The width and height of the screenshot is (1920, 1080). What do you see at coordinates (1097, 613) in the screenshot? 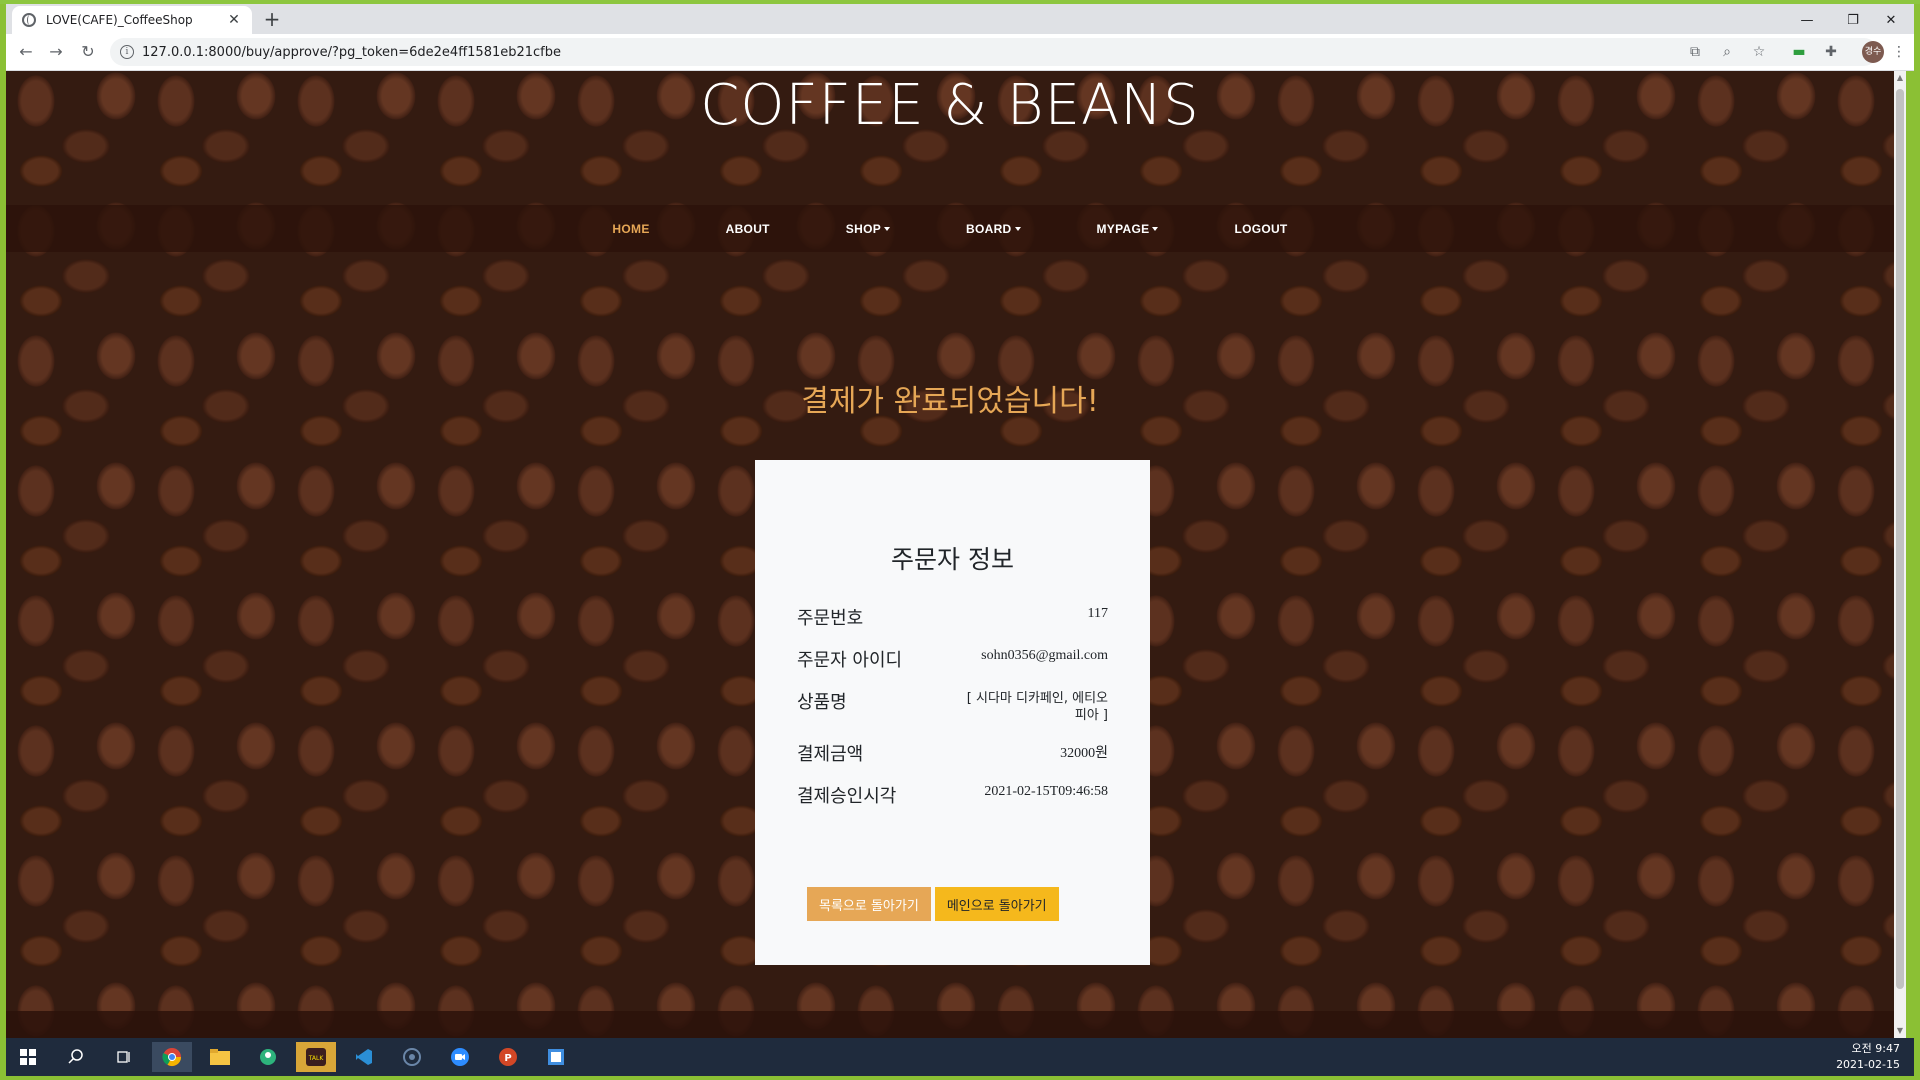
I see `row-value: 117` at bounding box center [1097, 613].